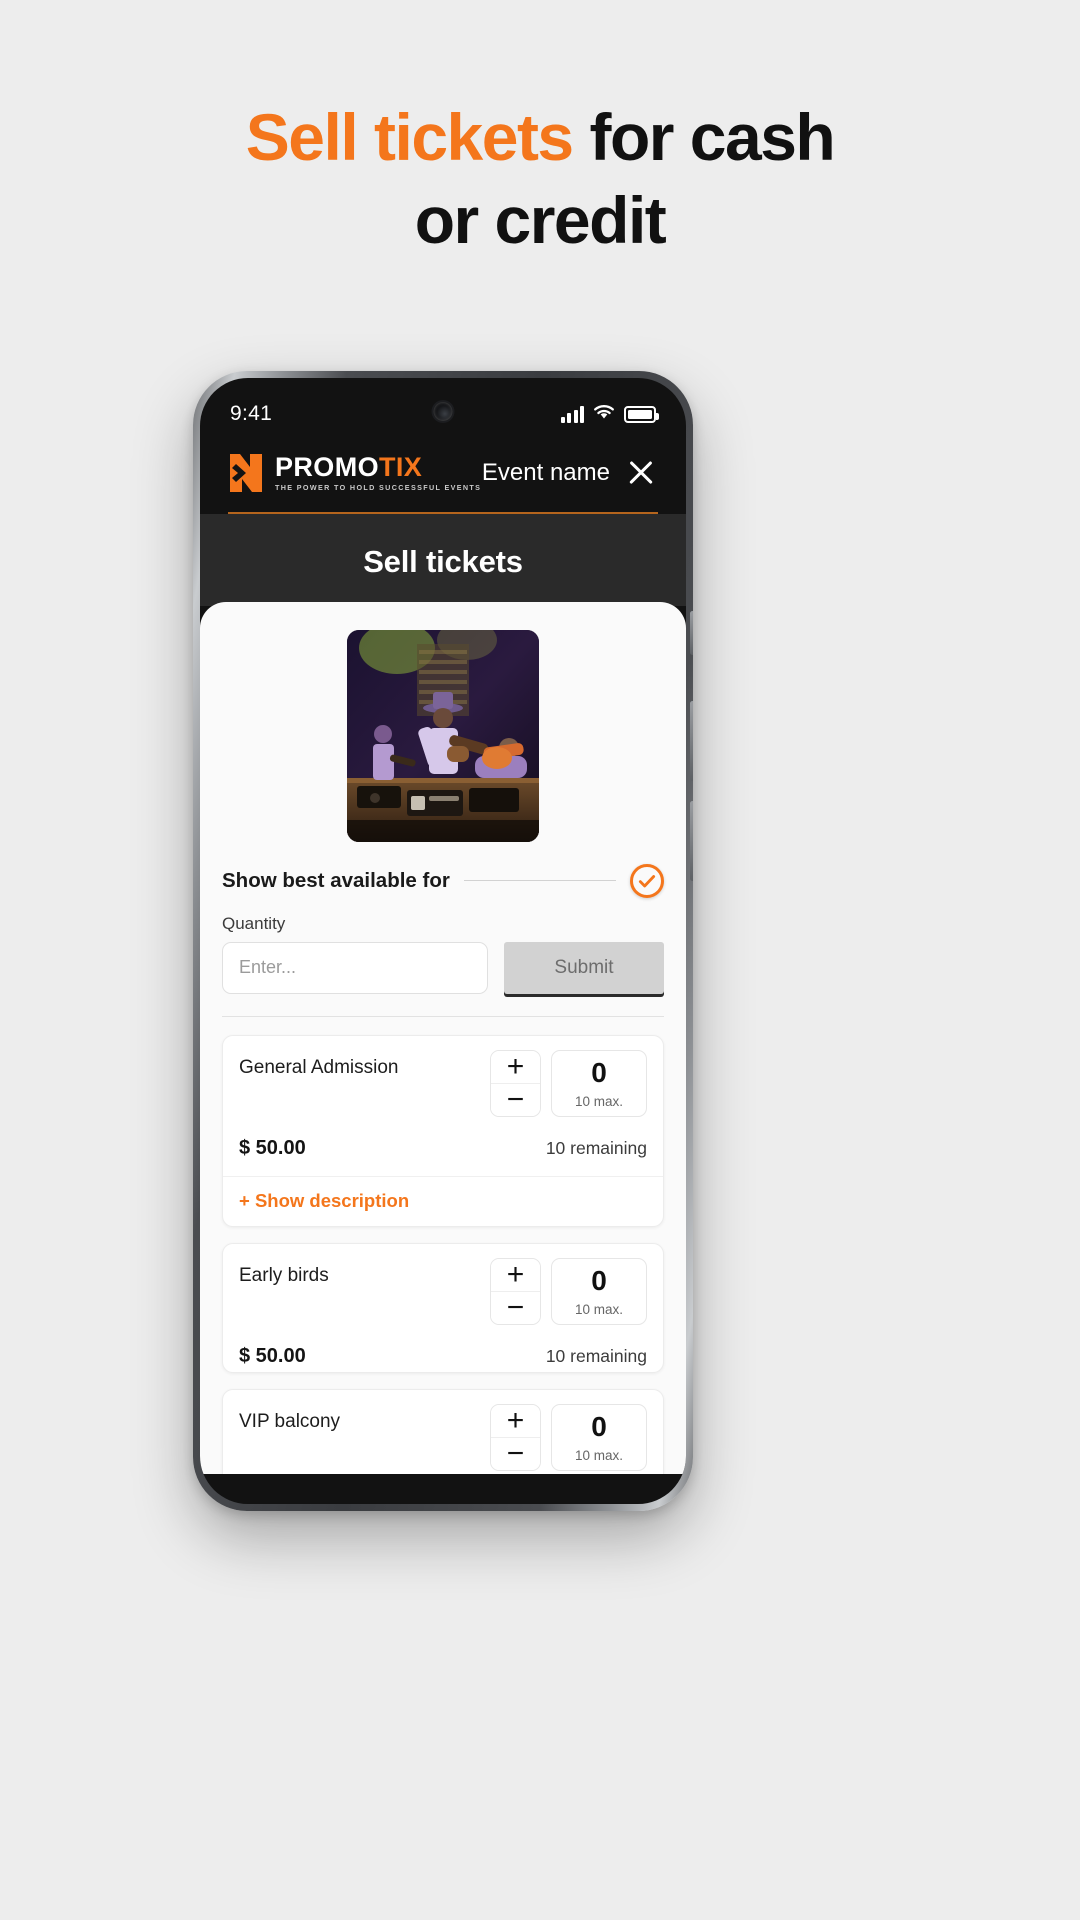 Image resolution: width=1080 pixels, height=1920 pixels. What do you see at coordinates (327, 467) in the screenshot?
I see `brand-name-primary: PROMO` at bounding box center [327, 467].